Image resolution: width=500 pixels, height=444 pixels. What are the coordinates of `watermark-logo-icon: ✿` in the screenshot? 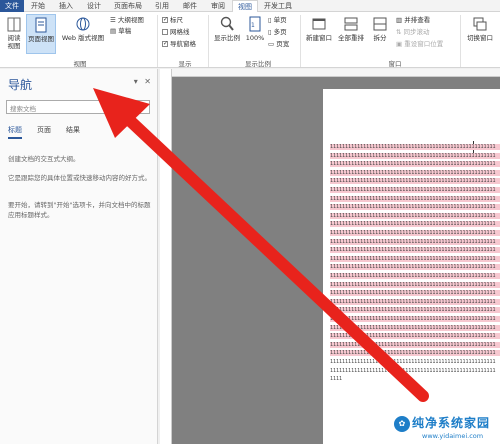 It's located at (402, 424).